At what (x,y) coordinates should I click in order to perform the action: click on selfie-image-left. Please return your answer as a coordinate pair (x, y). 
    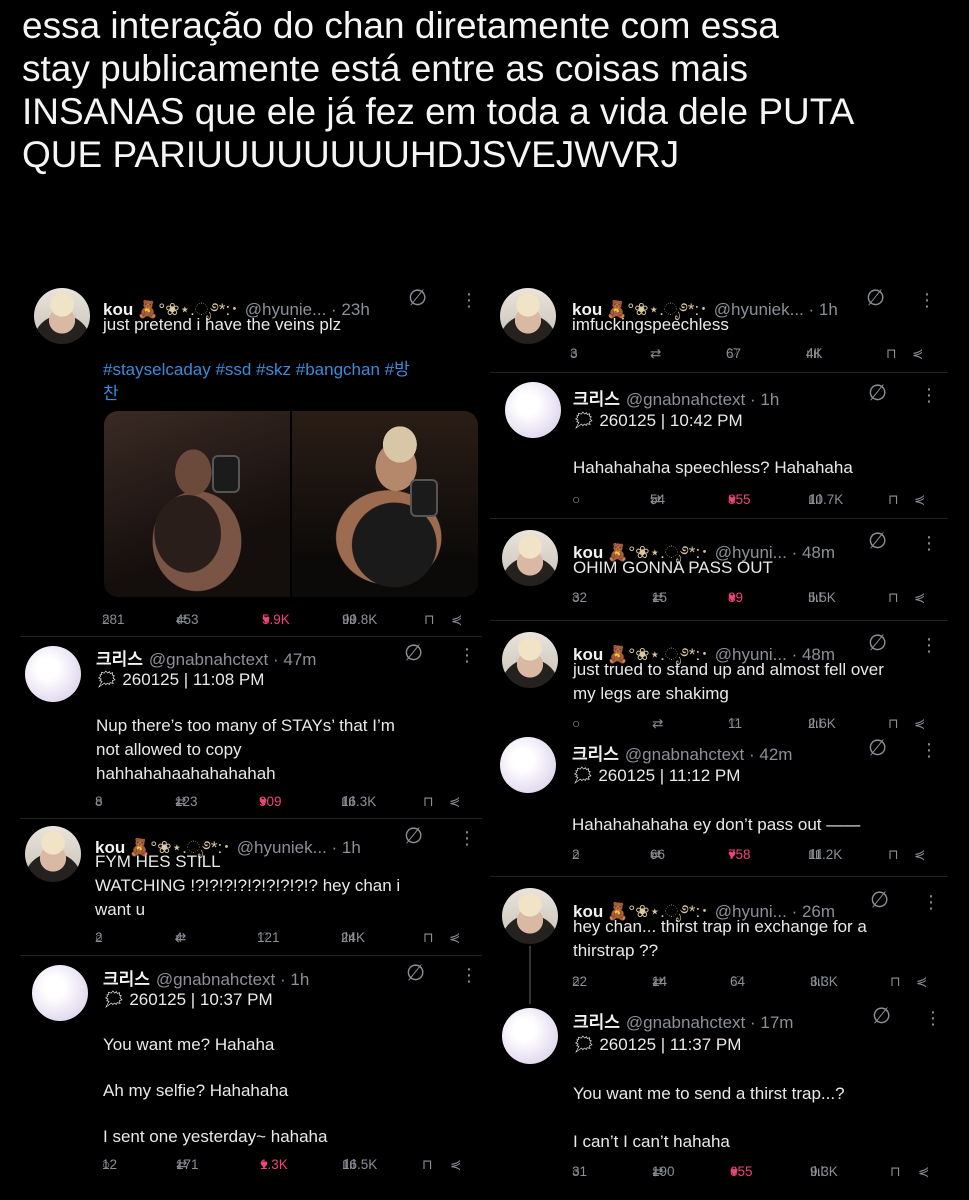
    Looking at the image, I should click on (197, 504).